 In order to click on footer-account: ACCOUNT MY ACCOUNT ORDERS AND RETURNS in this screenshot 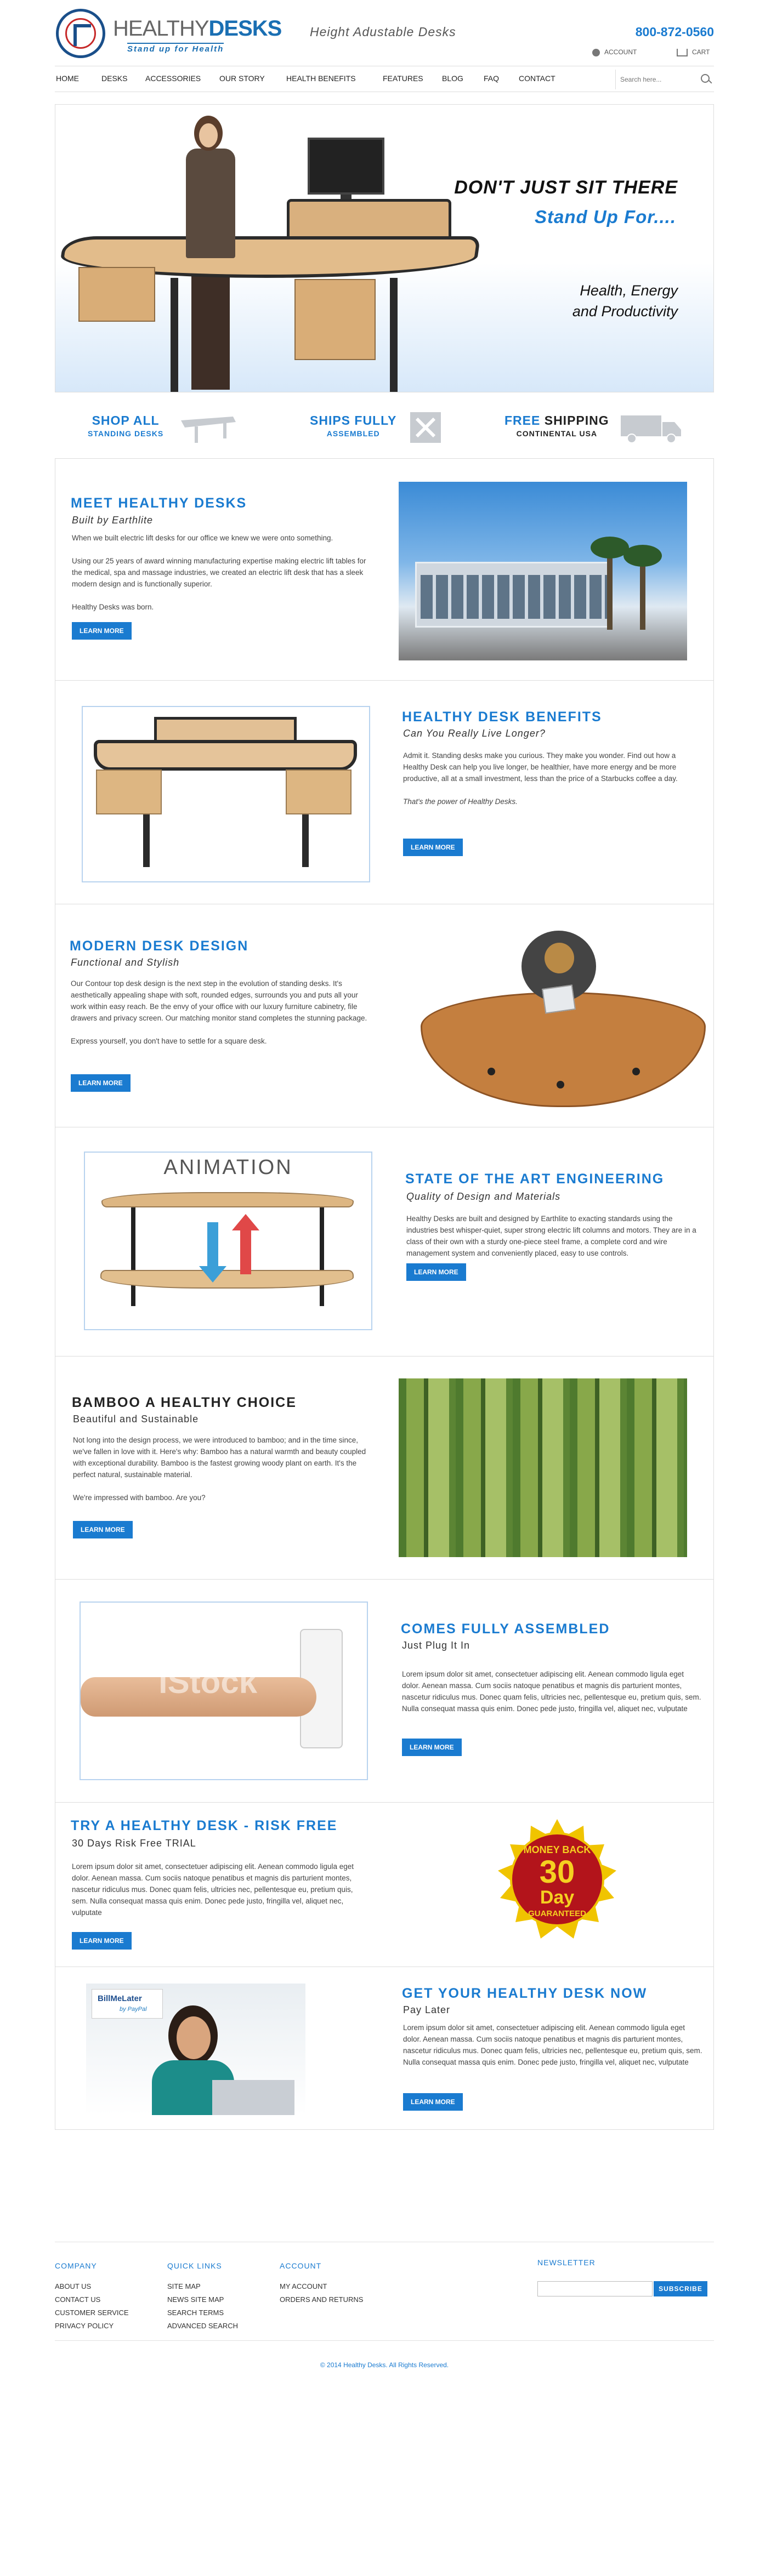, I will do `click(321, 2283)`.